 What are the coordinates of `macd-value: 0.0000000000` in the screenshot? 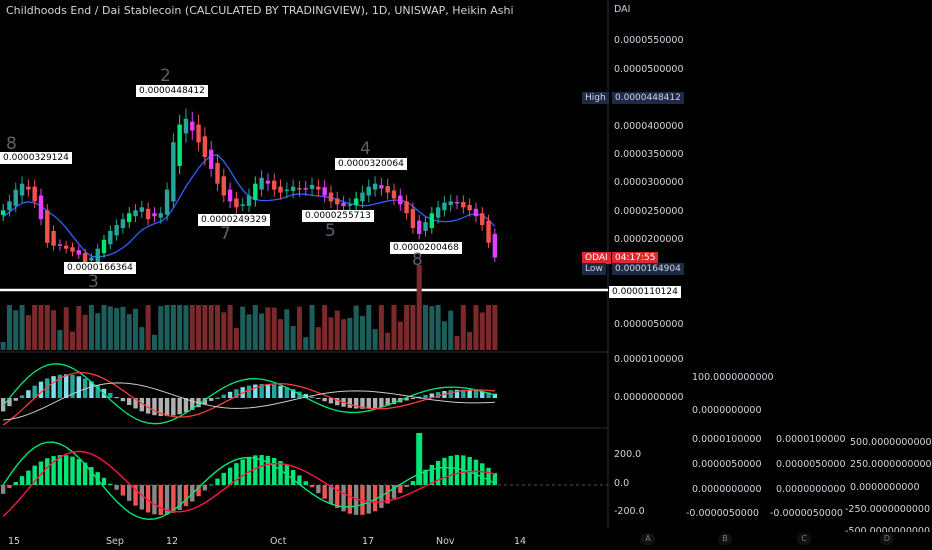 It's located at (727, 410).